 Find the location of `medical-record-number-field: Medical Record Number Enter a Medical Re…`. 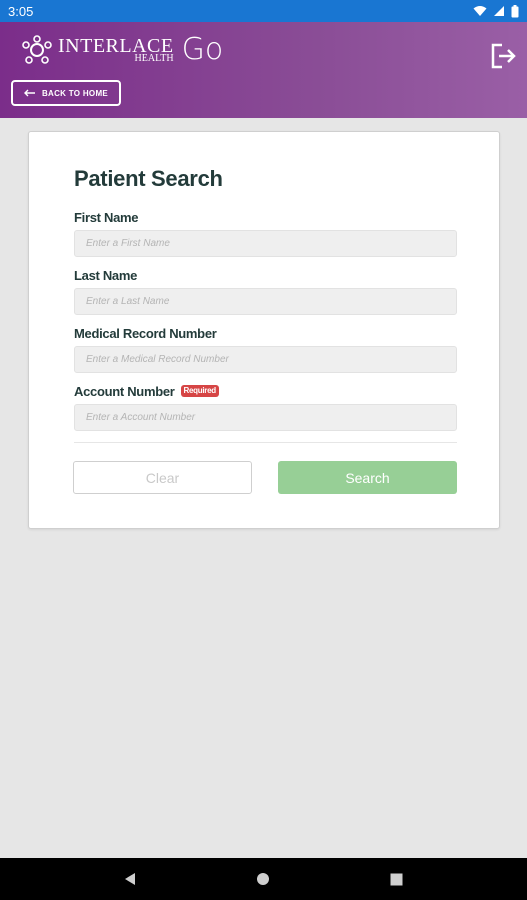

medical-record-number-field: Medical Record Number Enter a Medical Re… is located at coordinates (265, 348).